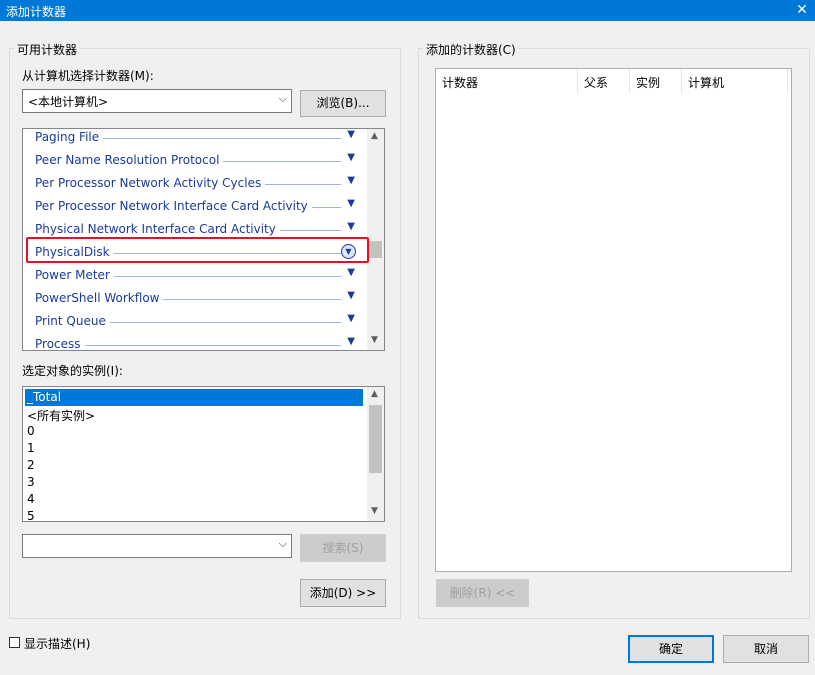 The height and width of the screenshot is (675, 815). Describe the element at coordinates (31, 448) in the screenshot. I see `instance-item-label: 1` at that location.